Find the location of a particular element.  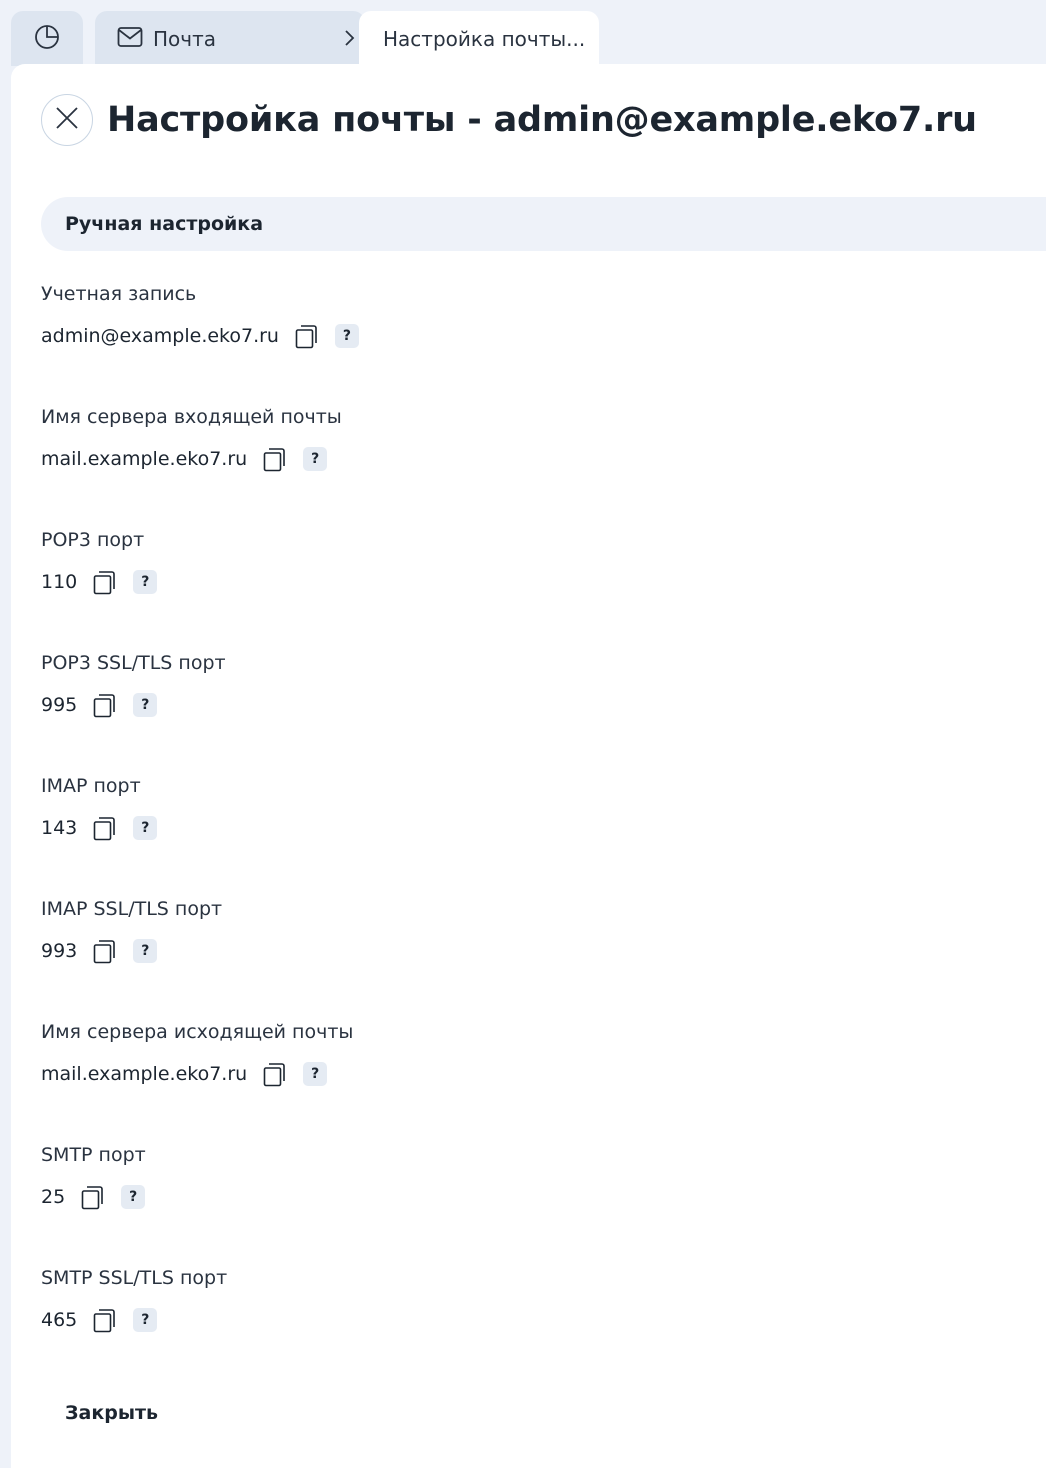

chevron-right-icon is located at coordinates (350, 40).